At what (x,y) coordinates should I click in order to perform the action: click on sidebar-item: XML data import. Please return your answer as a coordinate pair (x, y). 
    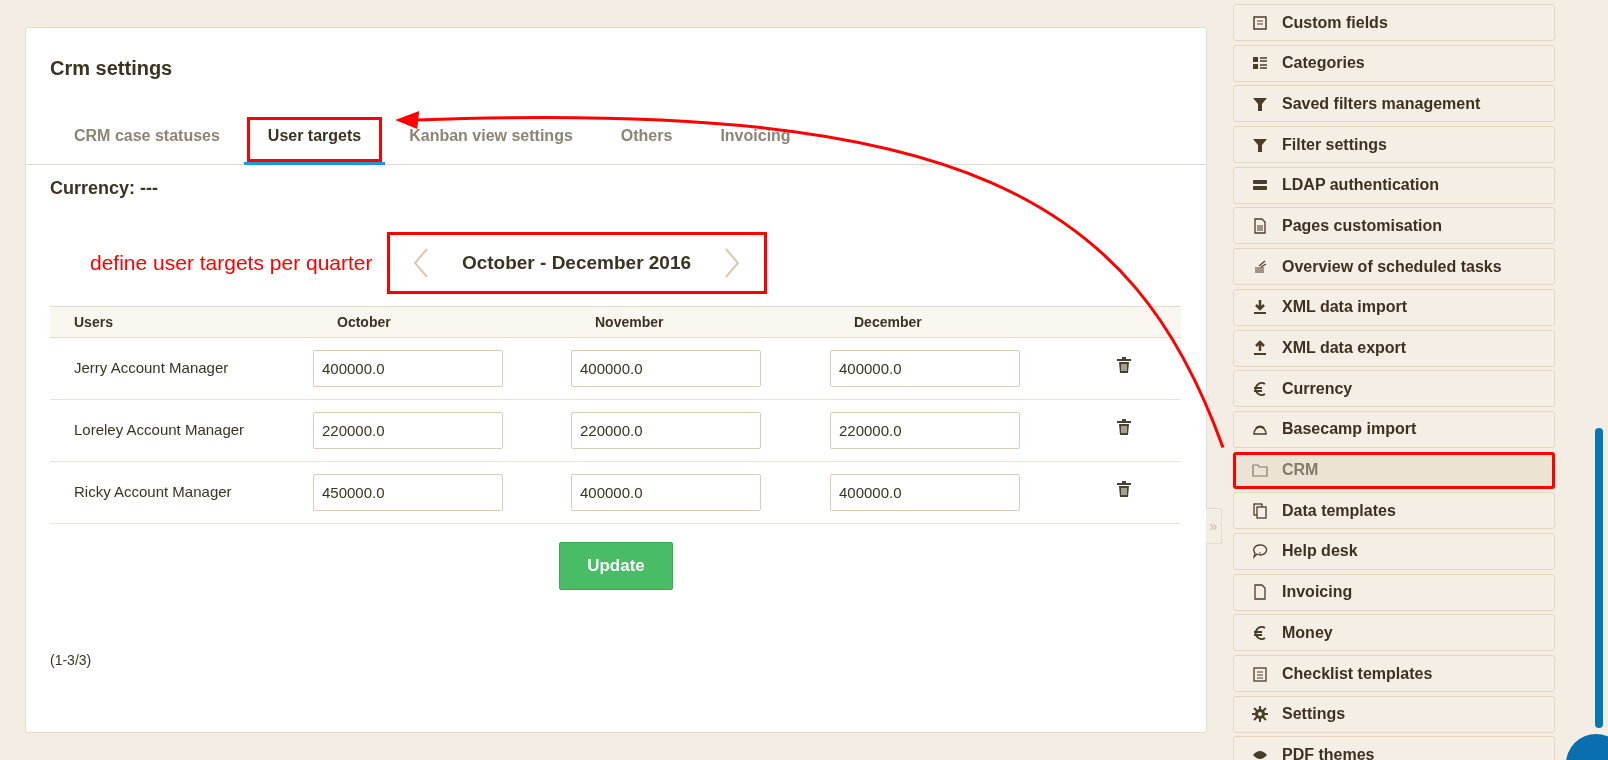
    Looking at the image, I should click on (1394, 307).